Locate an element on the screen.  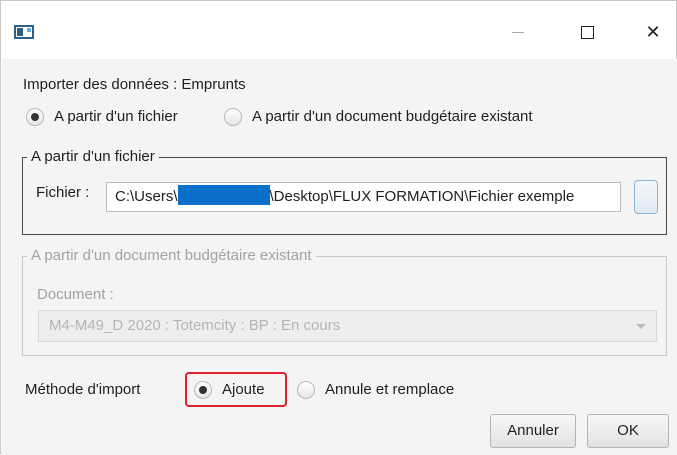
dialog-heading: Importer des données : Emprunts is located at coordinates (134, 84).